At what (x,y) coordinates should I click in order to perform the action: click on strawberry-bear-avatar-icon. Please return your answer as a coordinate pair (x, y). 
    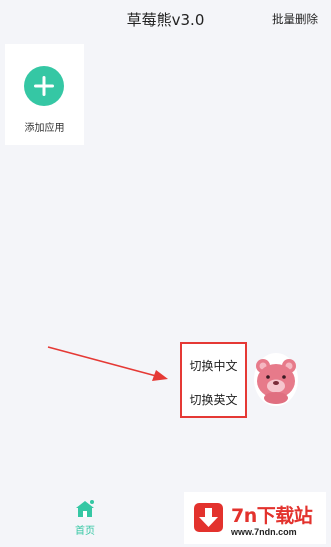
    Looking at the image, I should click on (276, 379).